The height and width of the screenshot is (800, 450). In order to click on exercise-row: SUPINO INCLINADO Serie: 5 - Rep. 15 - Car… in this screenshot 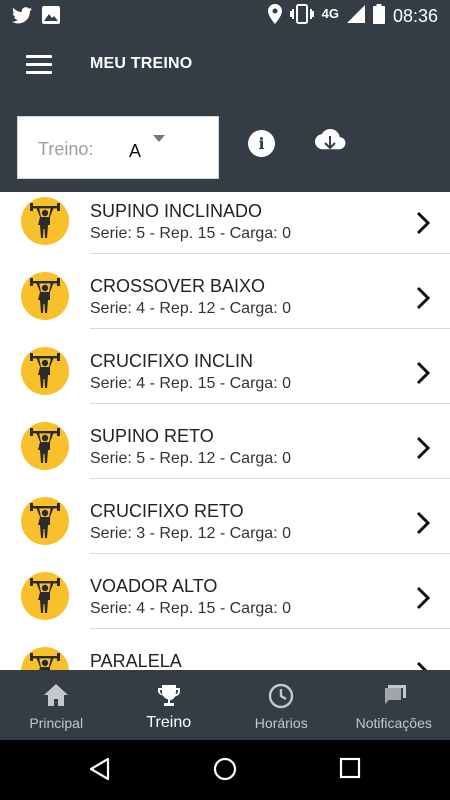, I will do `click(225, 229)`.